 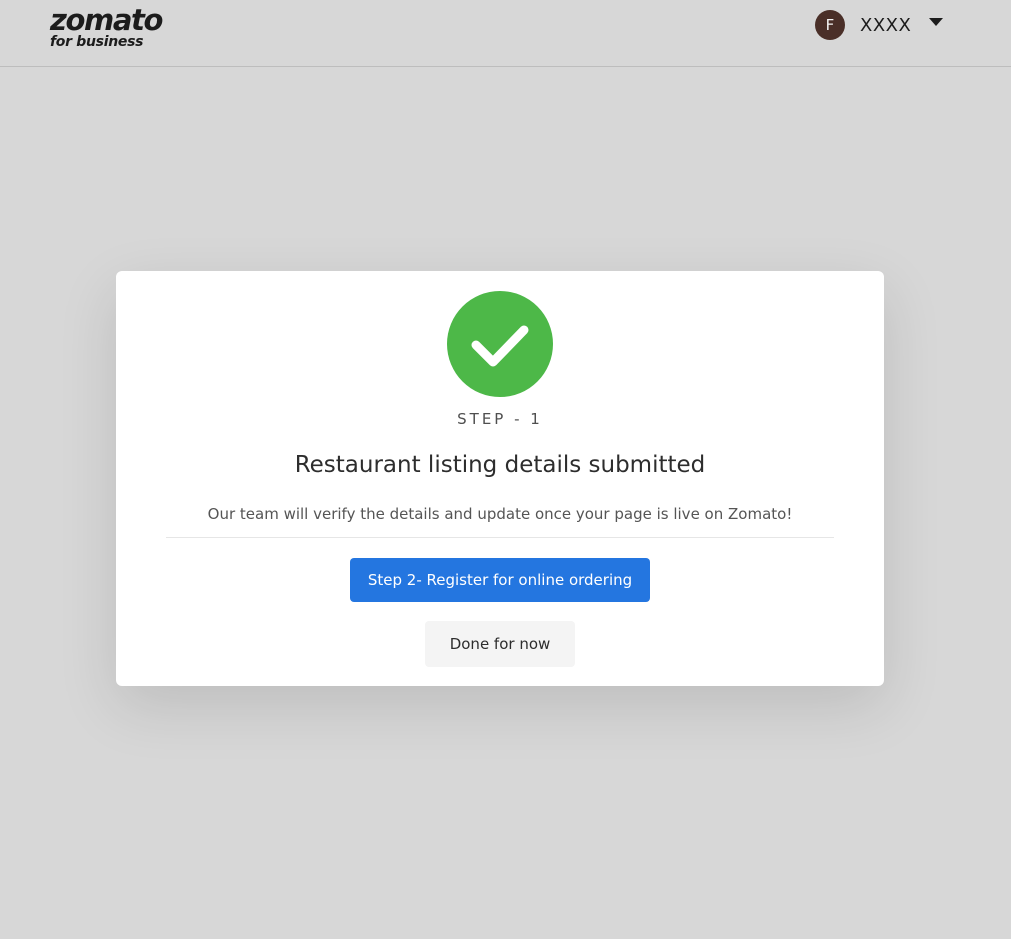 What do you see at coordinates (106, 20) in the screenshot?
I see `logo-wordmark: zomato` at bounding box center [106, 20].